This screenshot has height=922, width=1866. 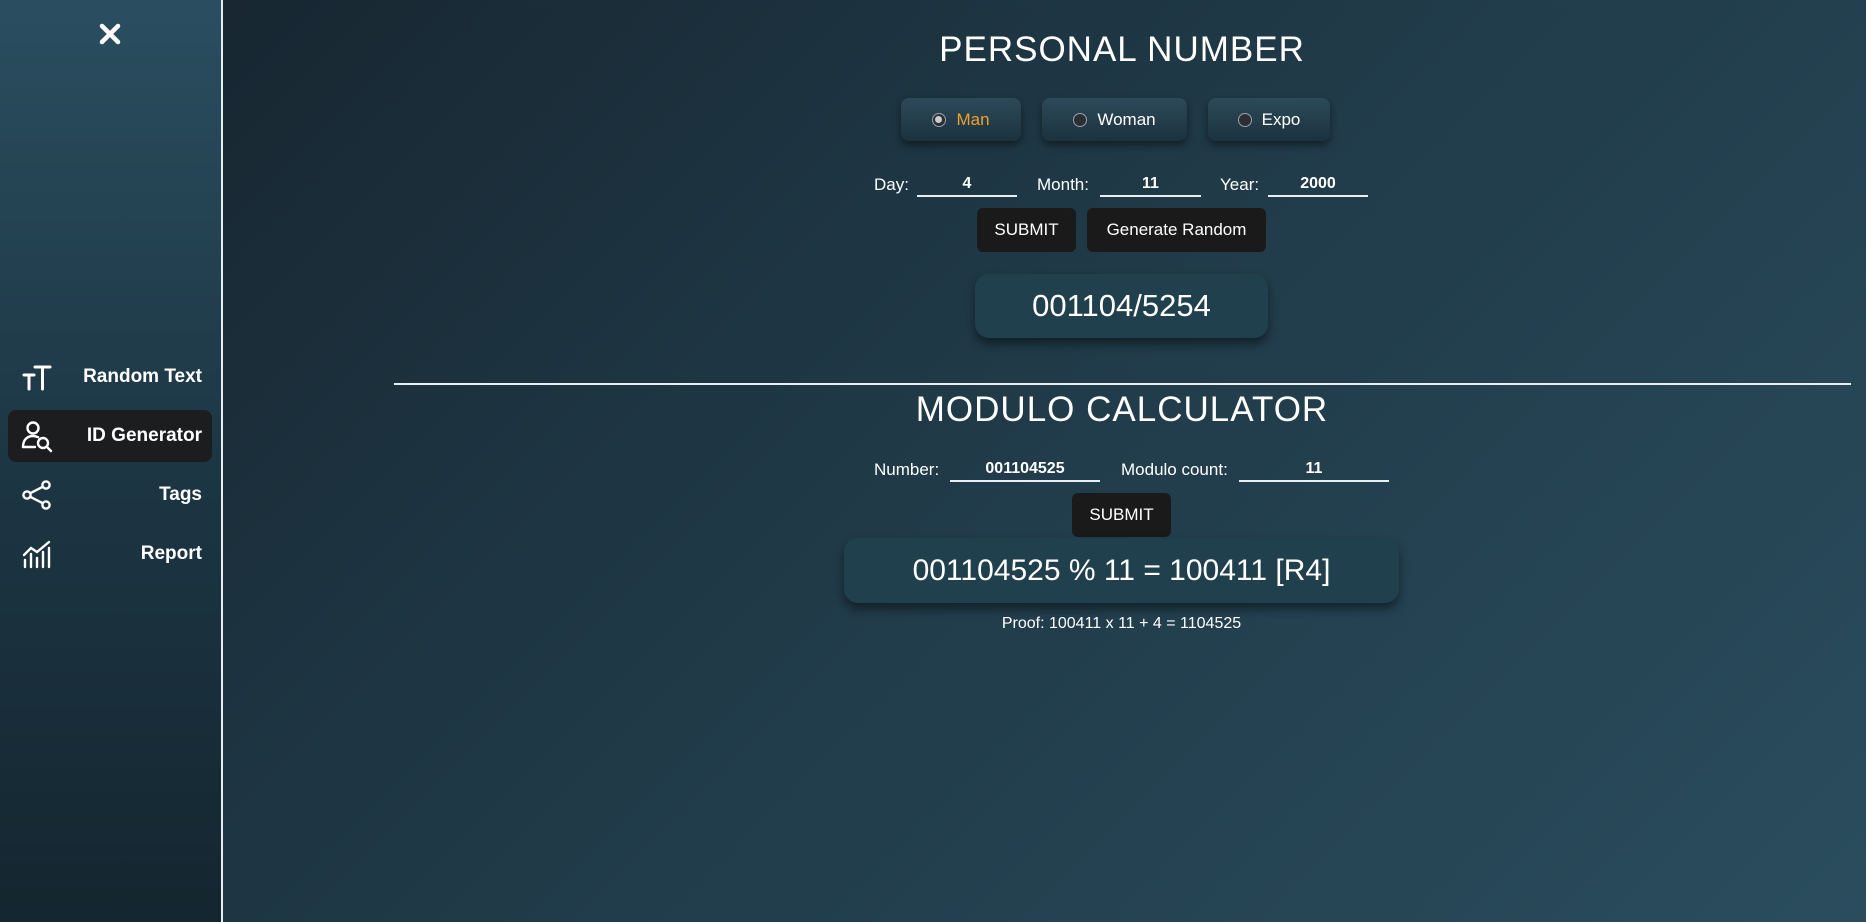 What do you see at coordinates (1126, 119) in the screenshot?
I see `radio-label-woman: Woman` at bounding box center [1126, 119].